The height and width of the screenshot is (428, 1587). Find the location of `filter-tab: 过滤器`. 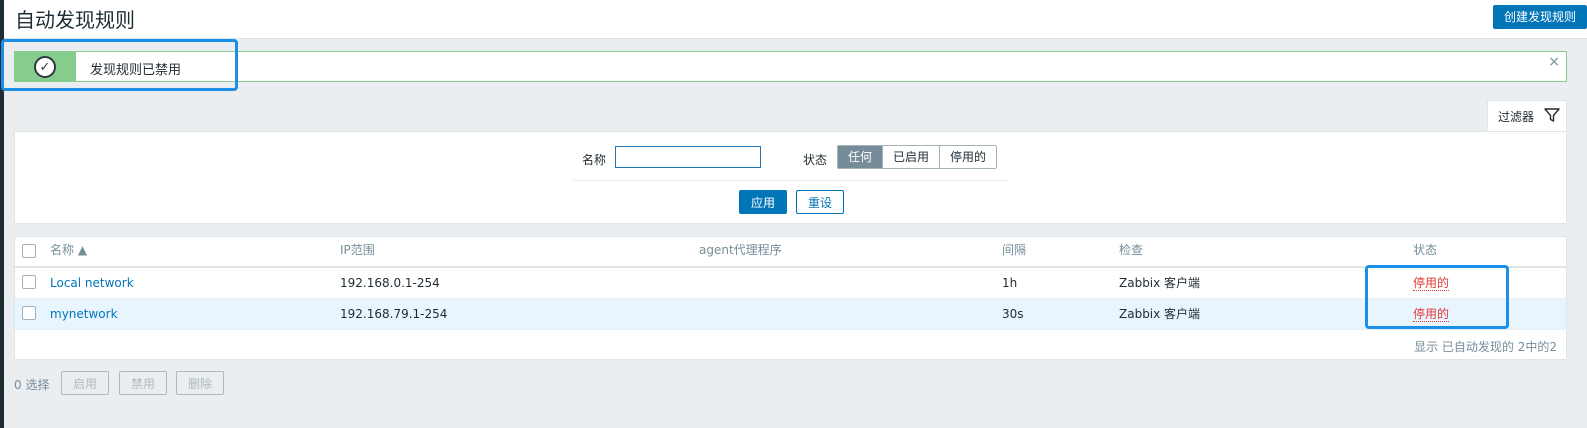

filter-tab: 过滤器 is located at coordinates (1527, 116).